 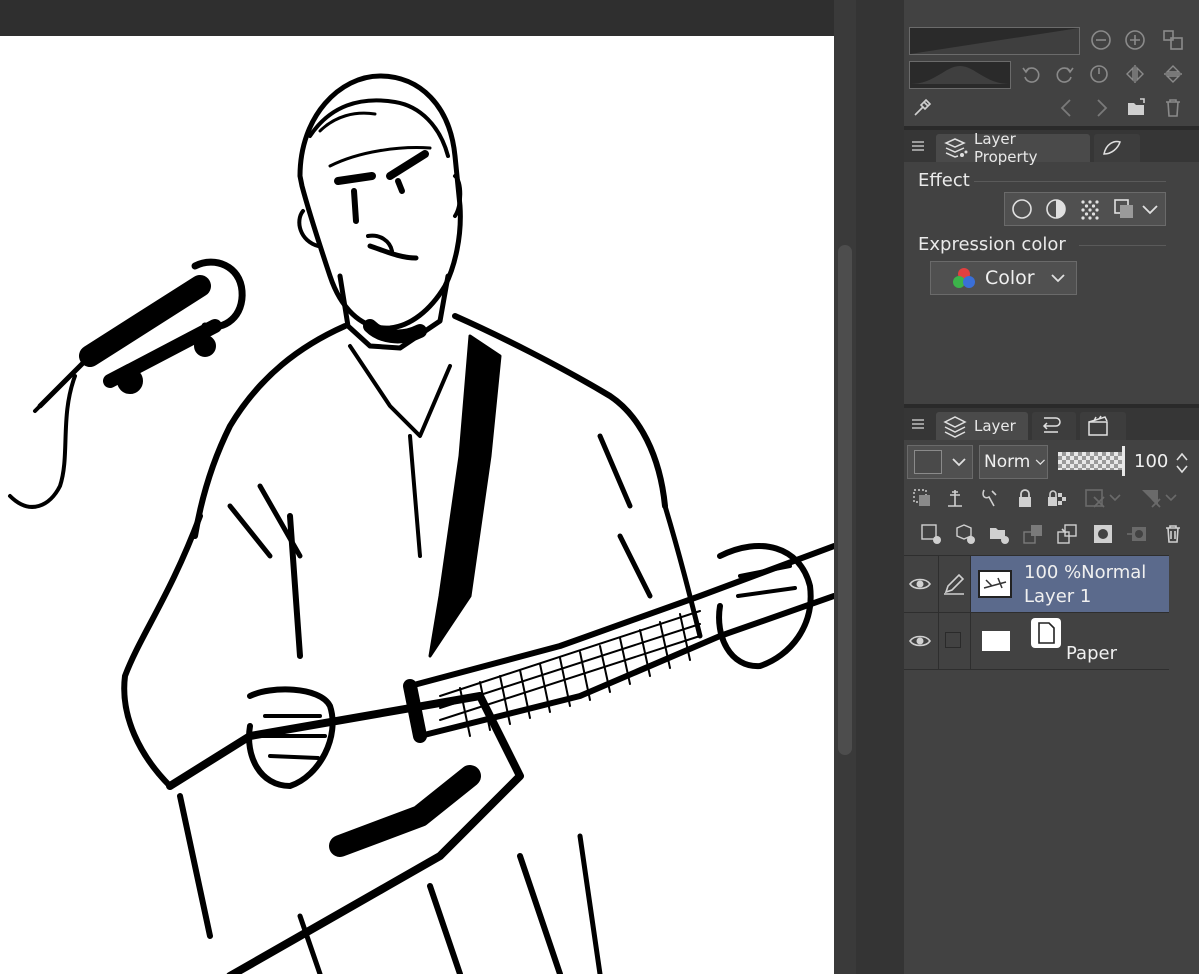 I want to click on layer-property-tabbar: Layer Property, so click(x=1051, y=148).